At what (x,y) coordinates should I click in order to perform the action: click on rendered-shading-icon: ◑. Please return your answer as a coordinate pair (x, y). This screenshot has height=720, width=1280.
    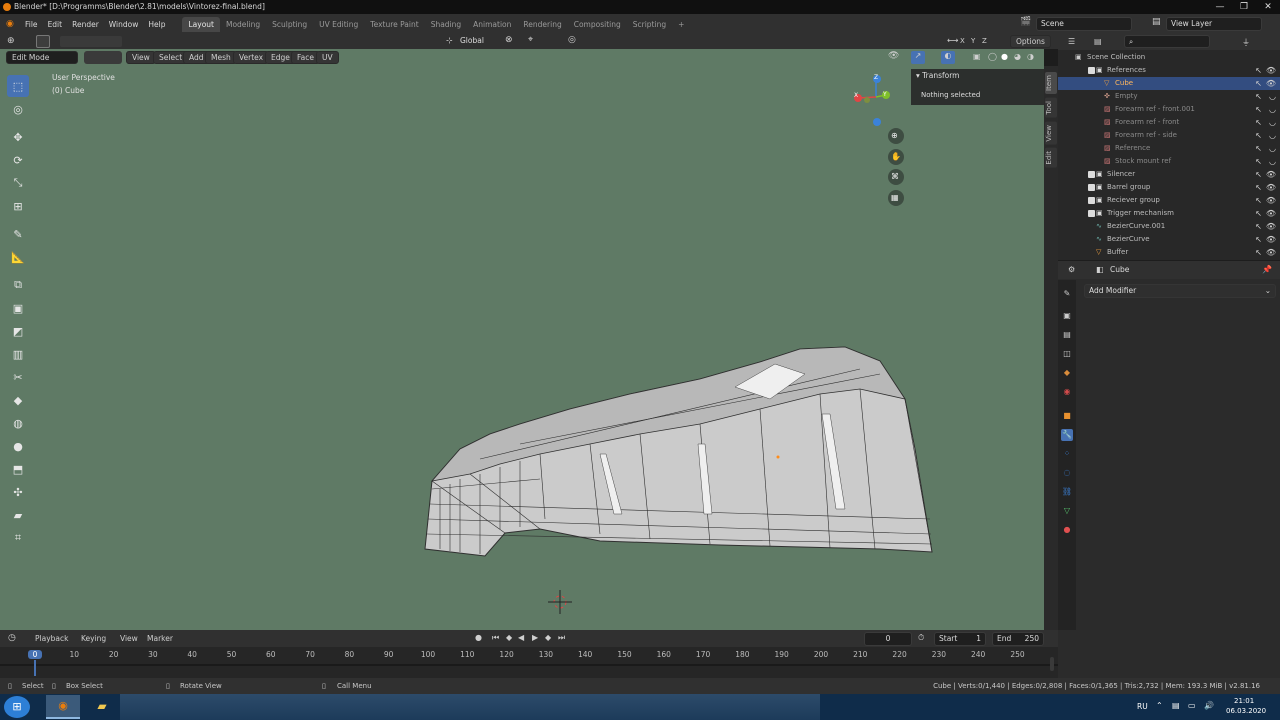
    Looking at the image, I should click on (1030, 56).